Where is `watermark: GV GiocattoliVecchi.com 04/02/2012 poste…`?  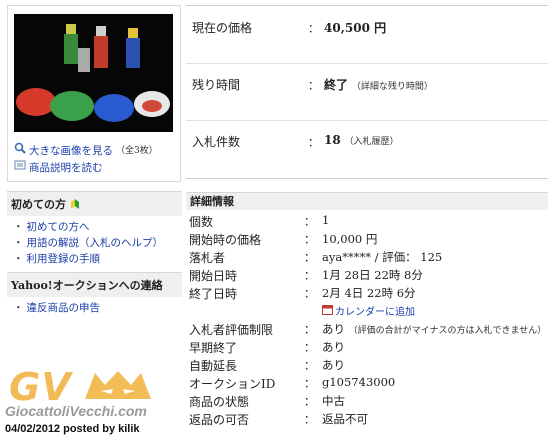 watermark: GV GiocattoliVecchi.com 04/02/2012 poste… is located at coordinates (95, 402).